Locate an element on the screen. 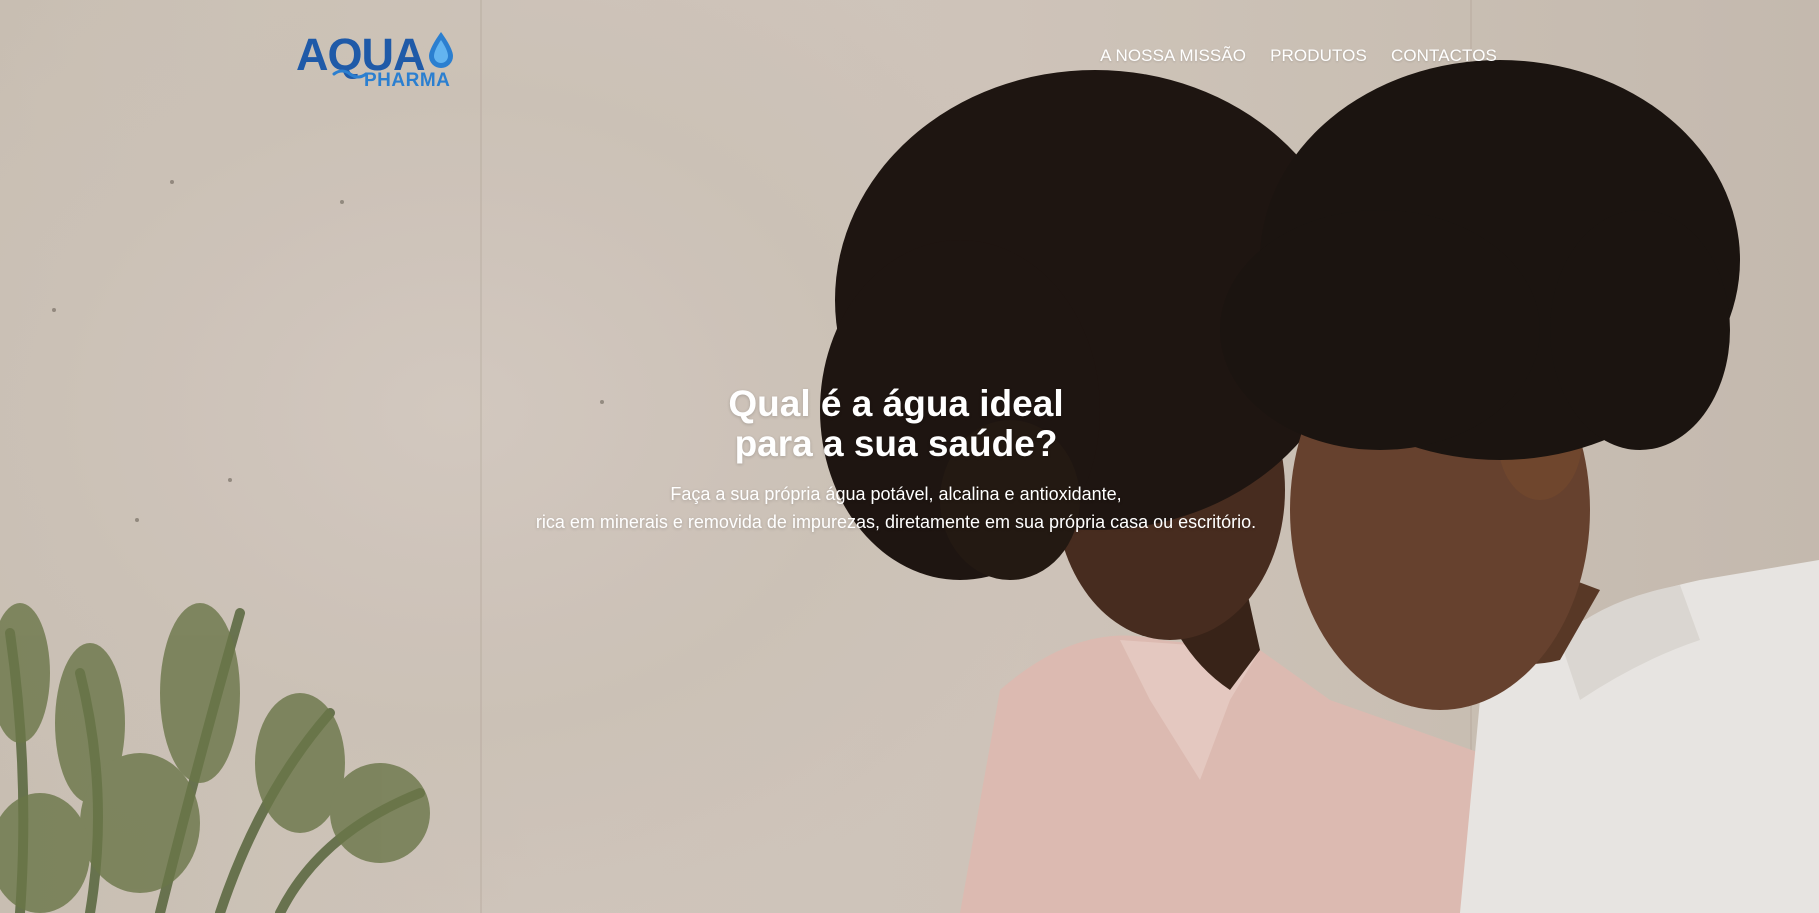 This screenshot has width=1819, height=913. hero-title: Qual é a água ideal para a sua saúde? is located at coordinates (896, 424).